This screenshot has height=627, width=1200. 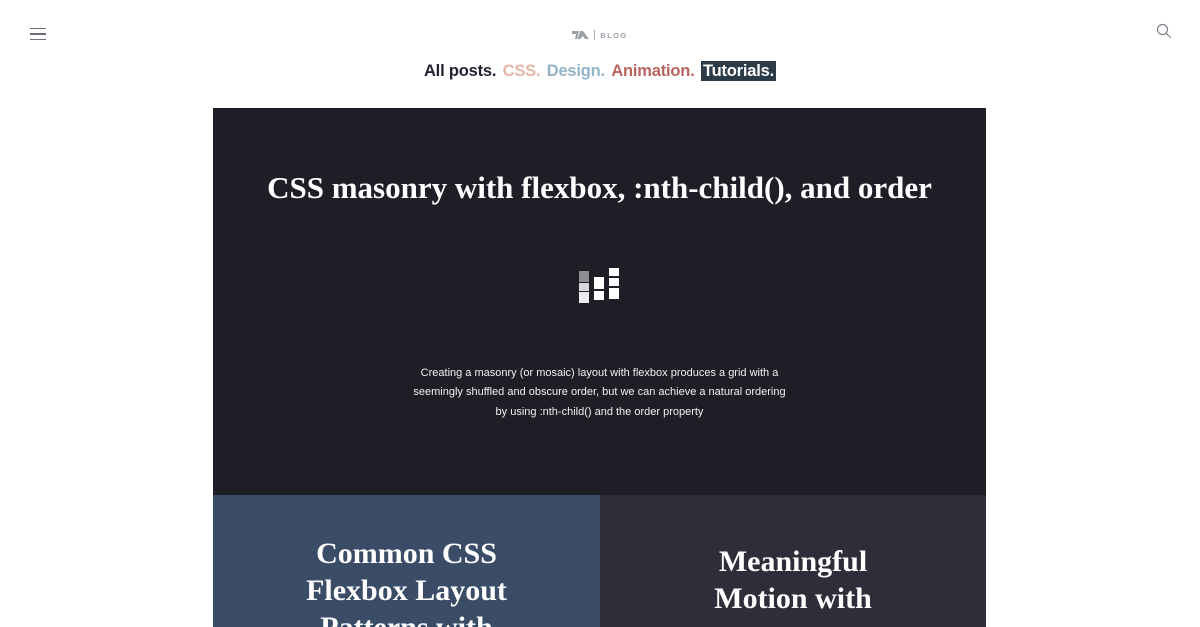 What do you see at coordinates (406, 582) in the screenshot?
I see `post-card-title: Common CSS Flexbox Layout Patterns with` at bounding box center [406, 582].